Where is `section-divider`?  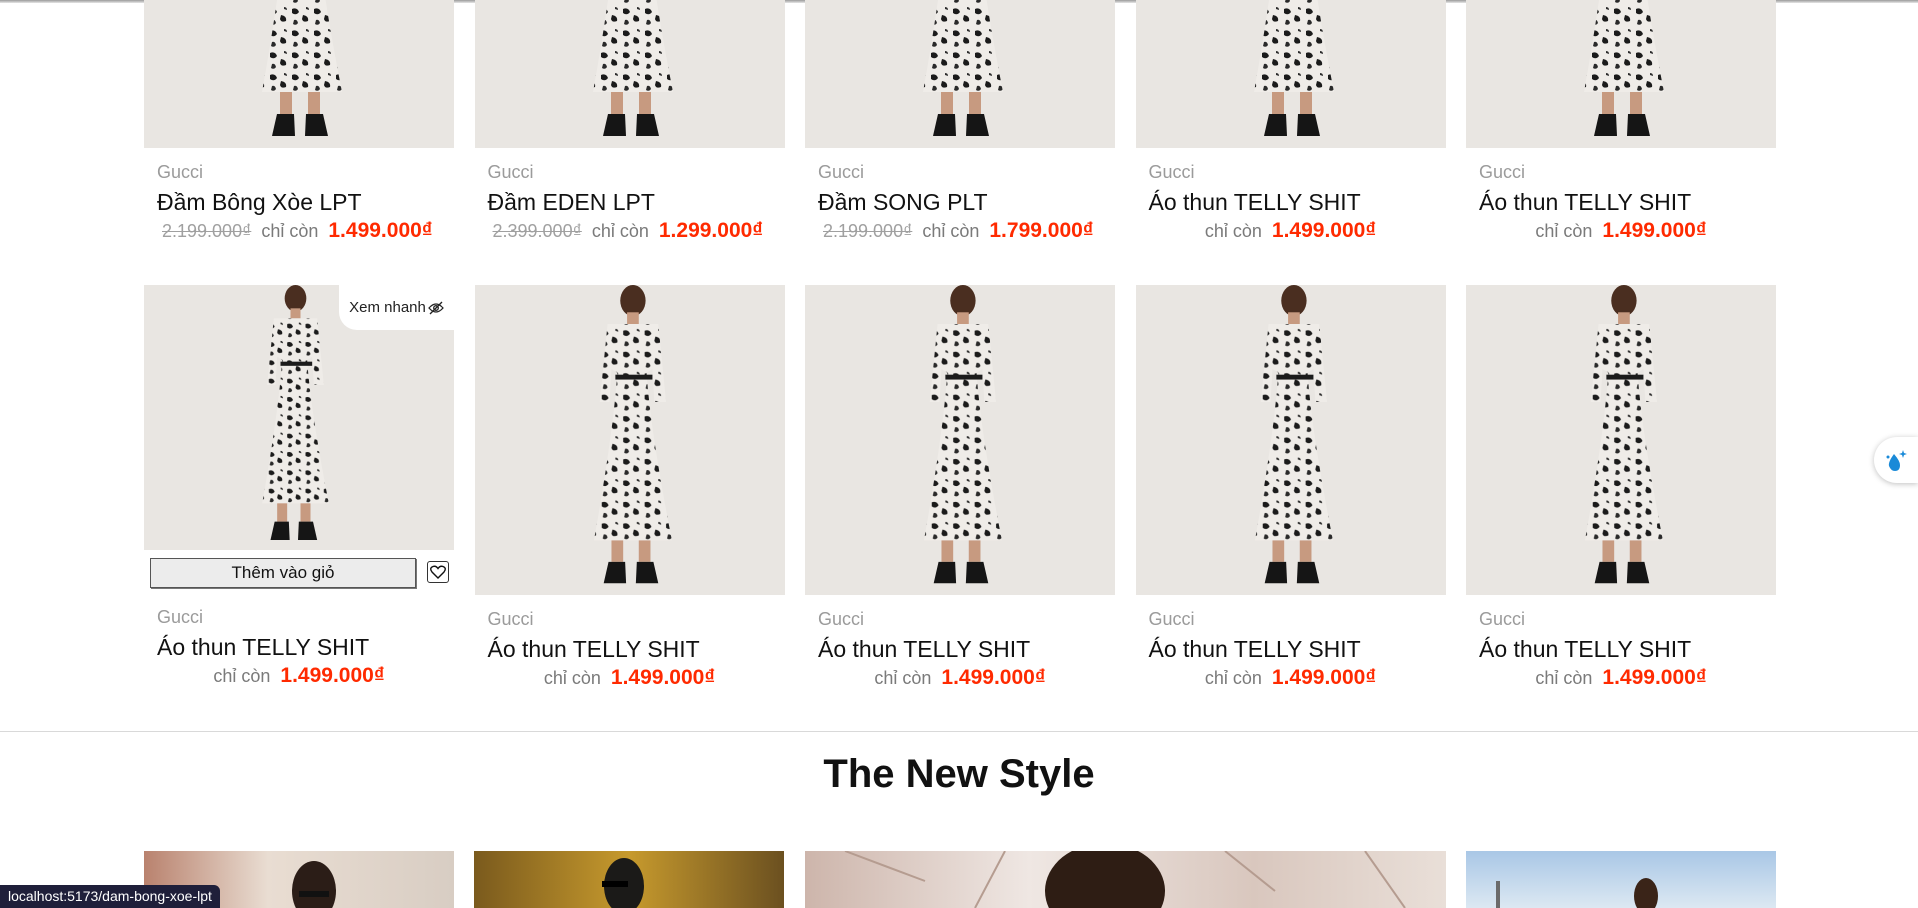 section-divider is located at coordinates (959, 731).